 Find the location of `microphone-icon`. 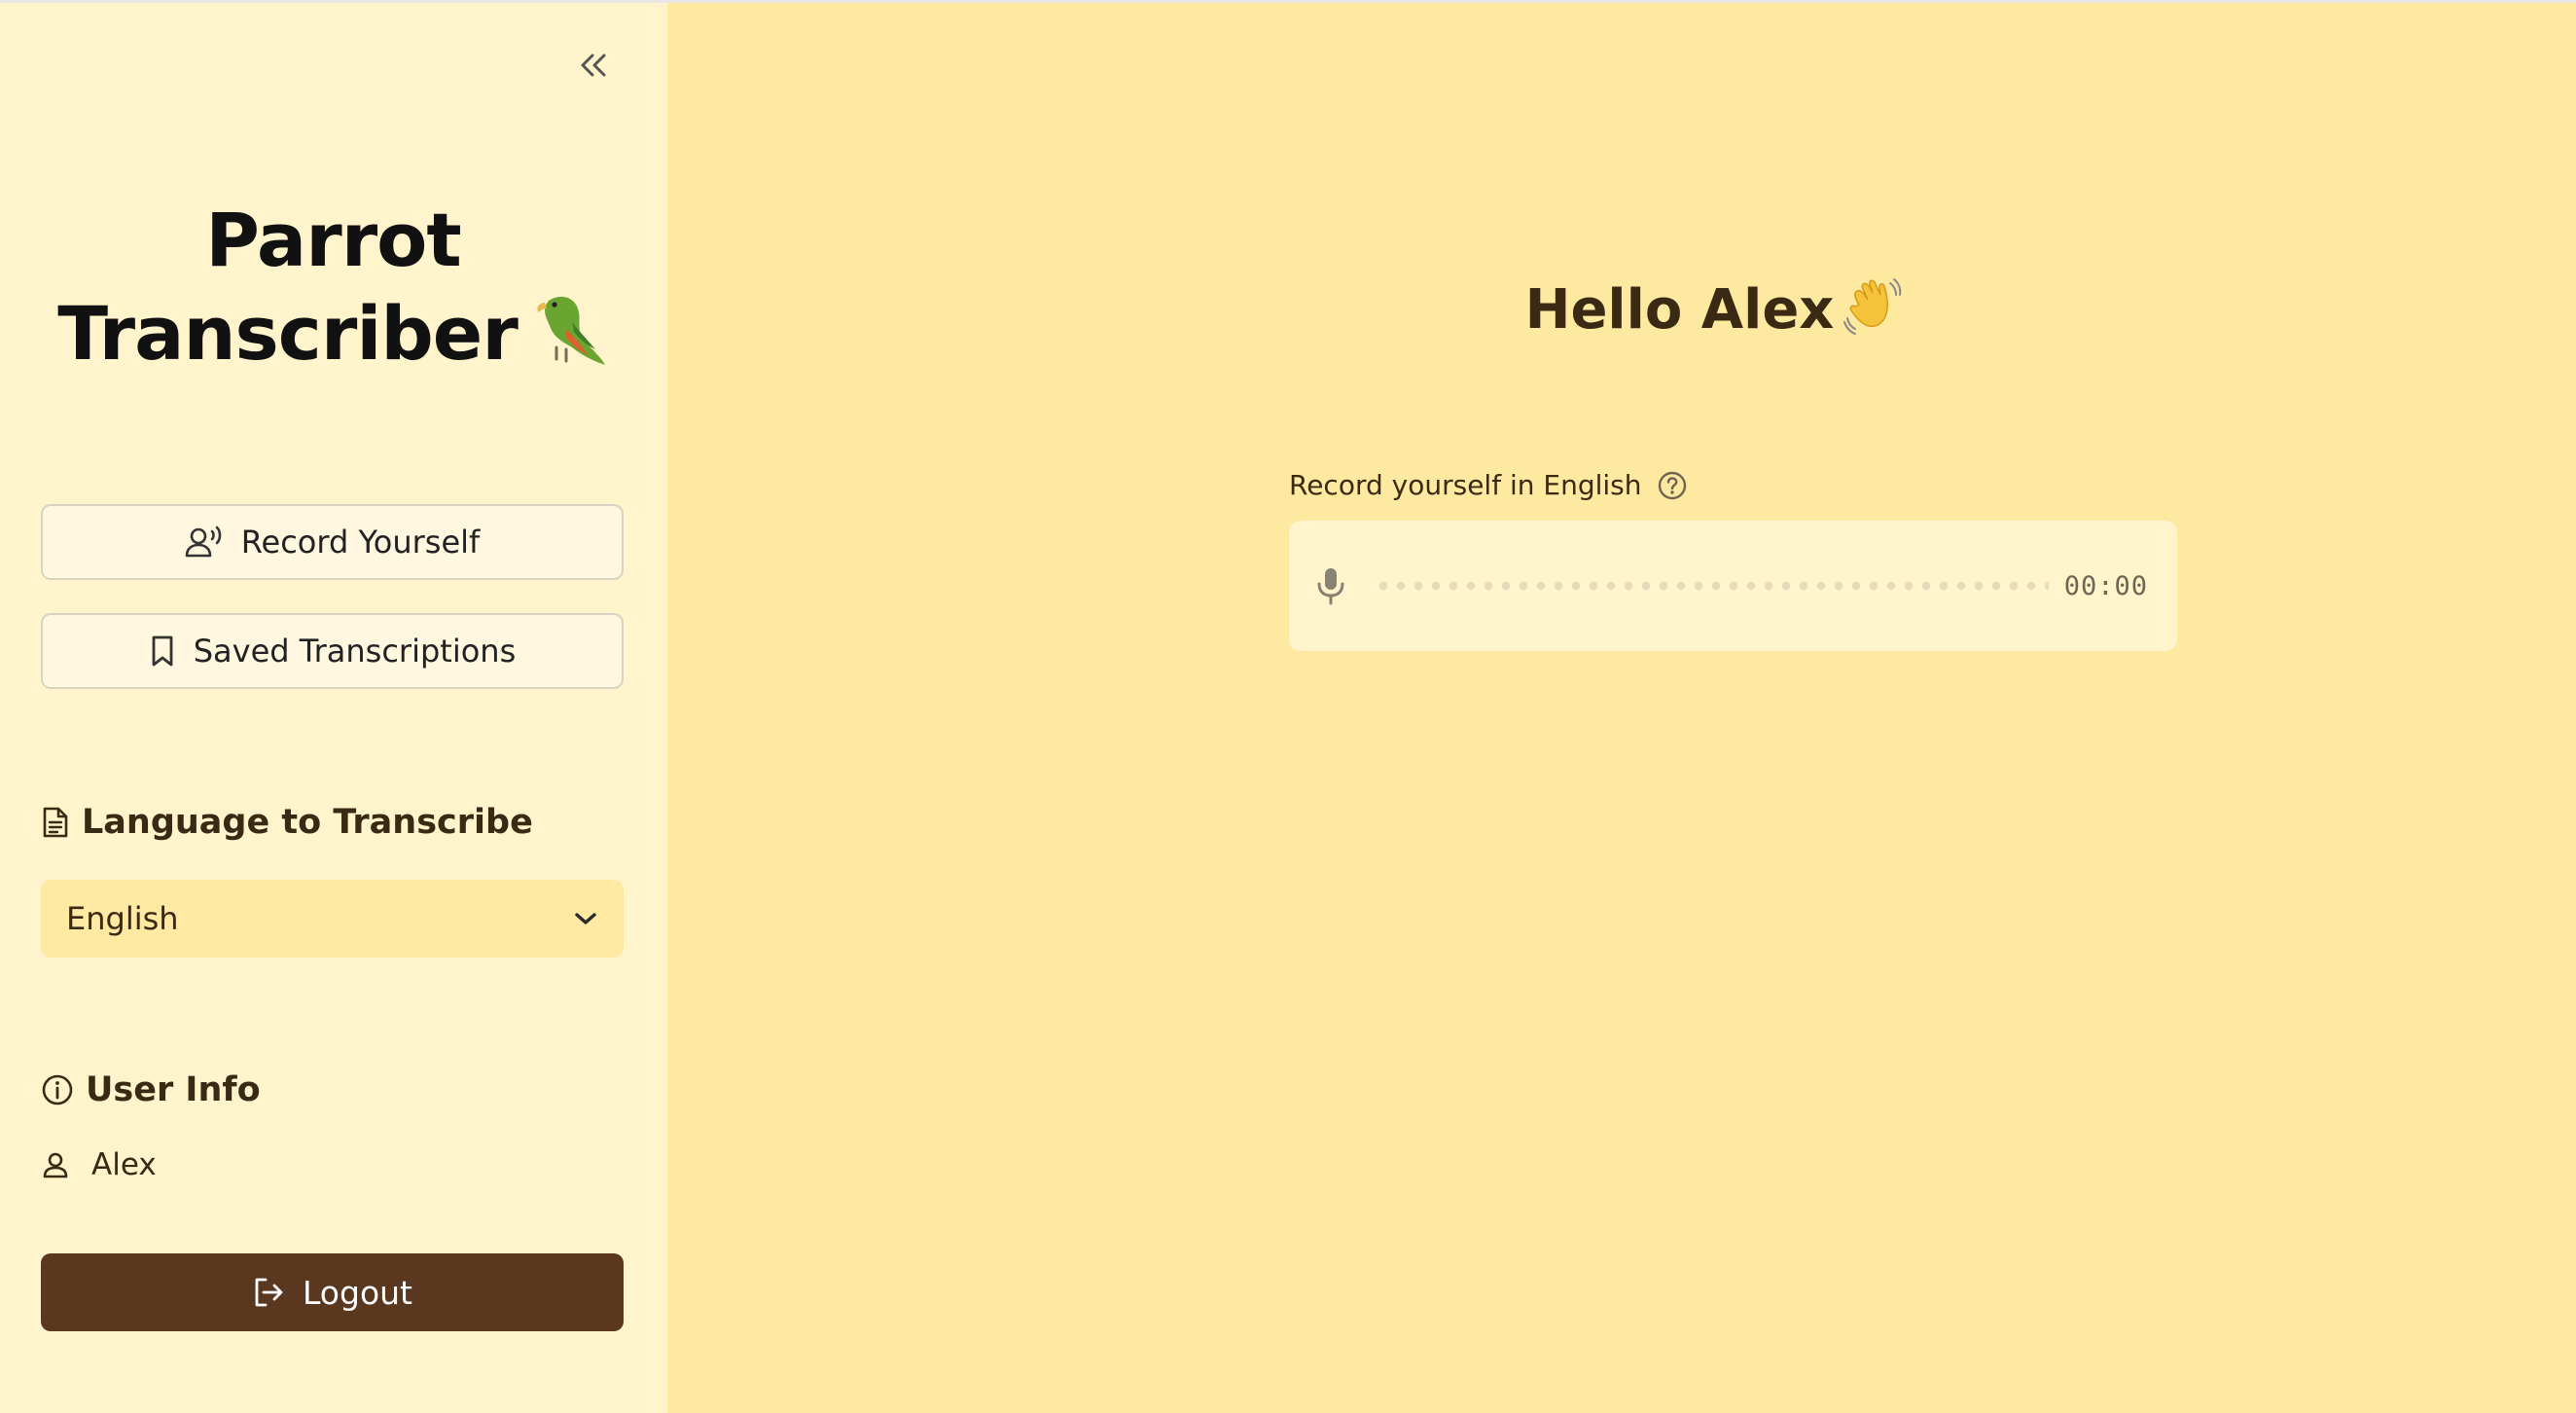

microphone-icon is located at coordinates (1330, 586).